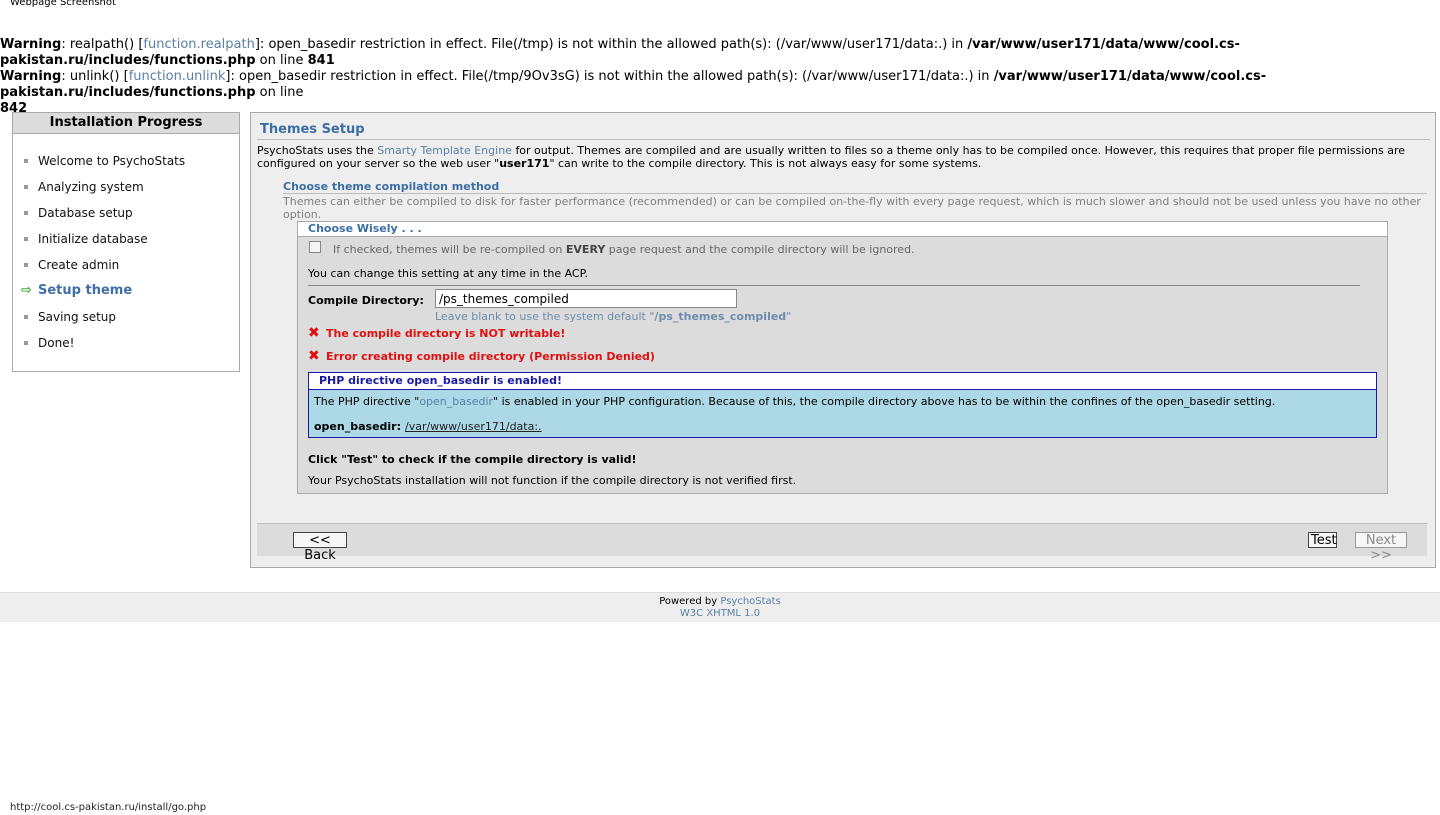  I want to click on step-analyzing: Analyzing system, so click(126, 192).